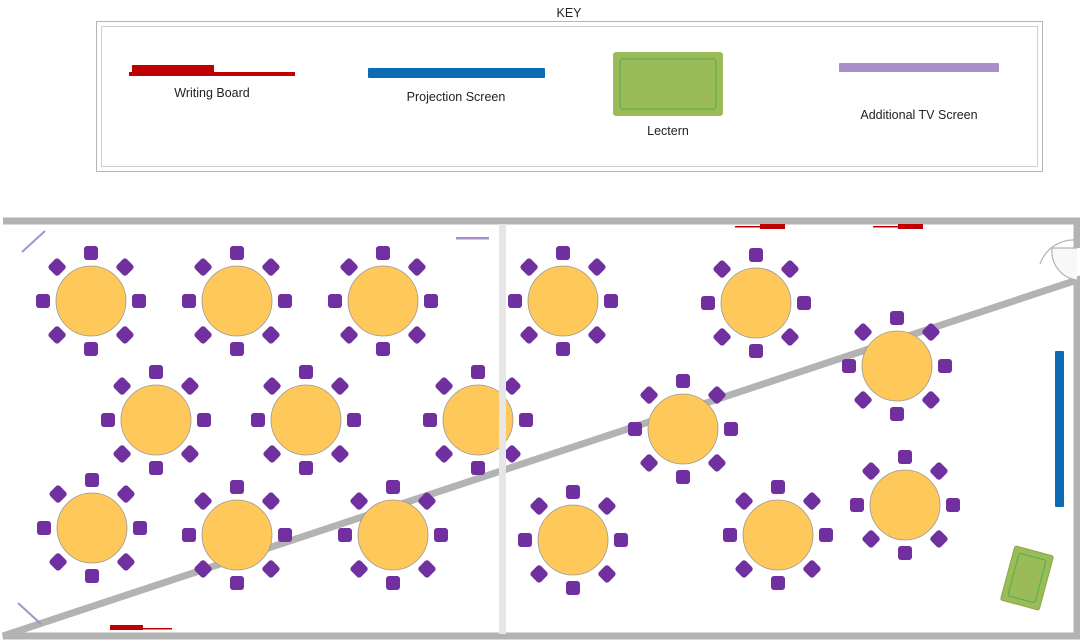  I want to click on room-divider-overlay, so click(502, 429).